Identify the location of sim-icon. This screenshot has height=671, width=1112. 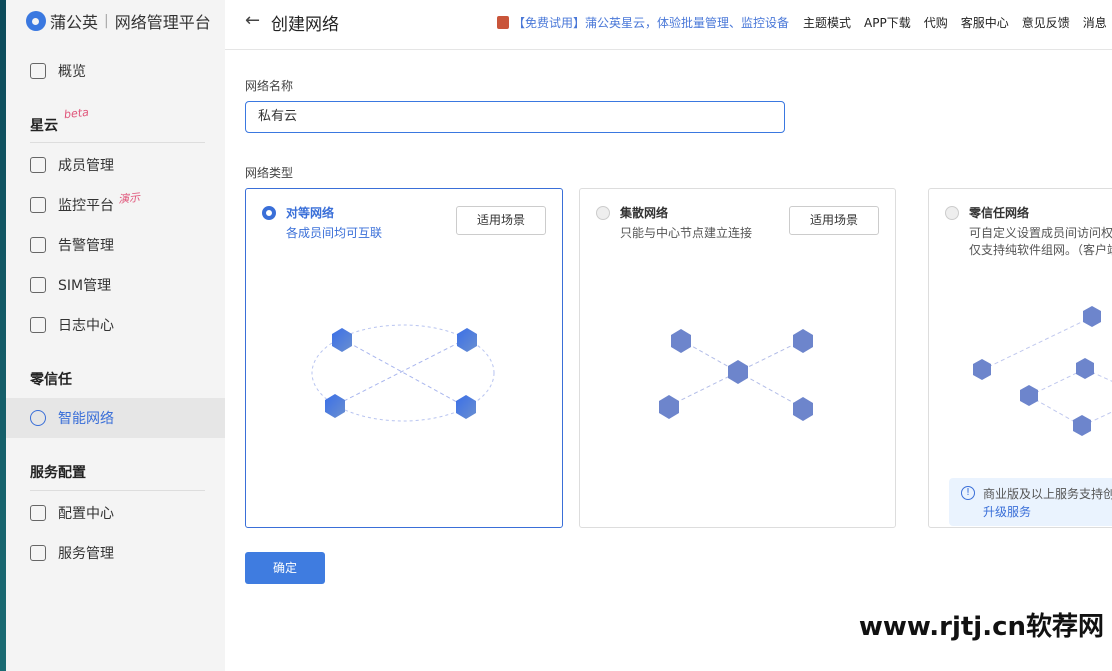
(38, 285).